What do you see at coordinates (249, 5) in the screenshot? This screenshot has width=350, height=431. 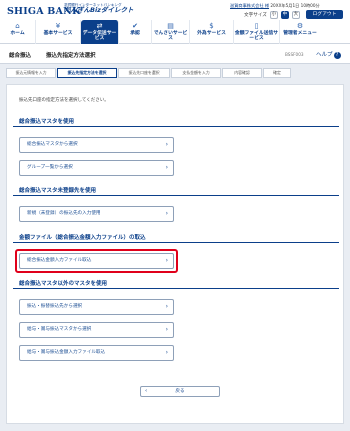 I see `user-name: 滋賀商事株式会社 様` at bounding box center [249, 5].